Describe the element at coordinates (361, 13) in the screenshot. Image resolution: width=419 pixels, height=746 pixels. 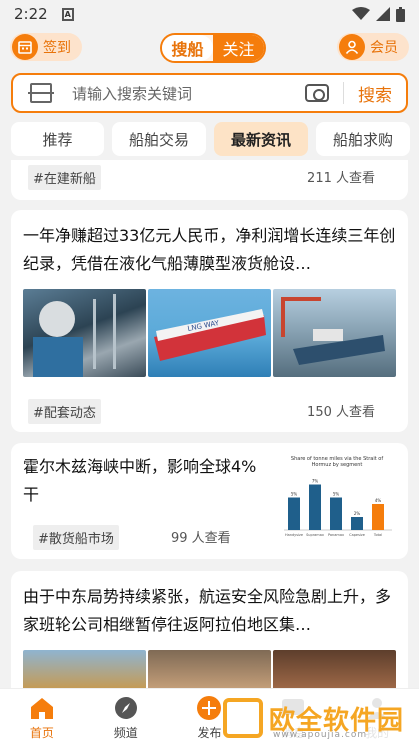
I see `wifi-icon` at that location.